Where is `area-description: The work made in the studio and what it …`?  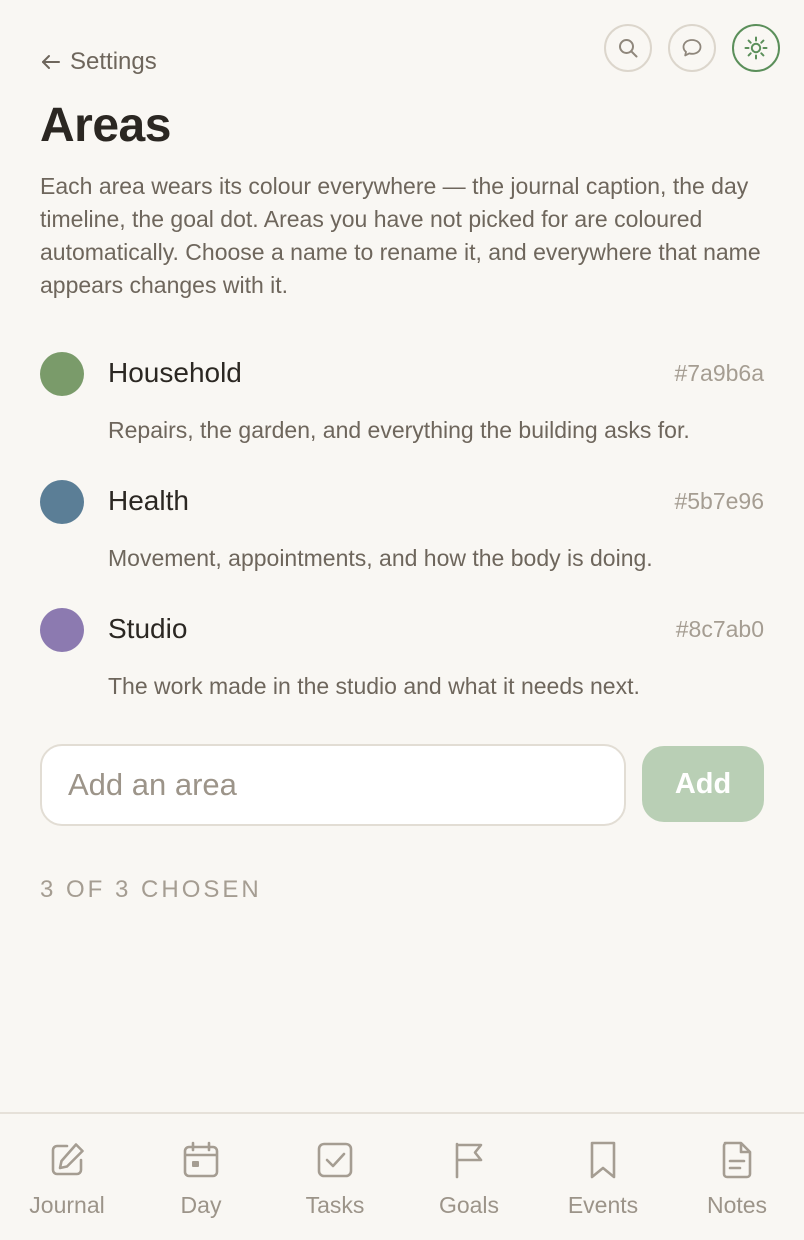 area-description: The work made in the studio and what it … is located at coordinates (374, 686).